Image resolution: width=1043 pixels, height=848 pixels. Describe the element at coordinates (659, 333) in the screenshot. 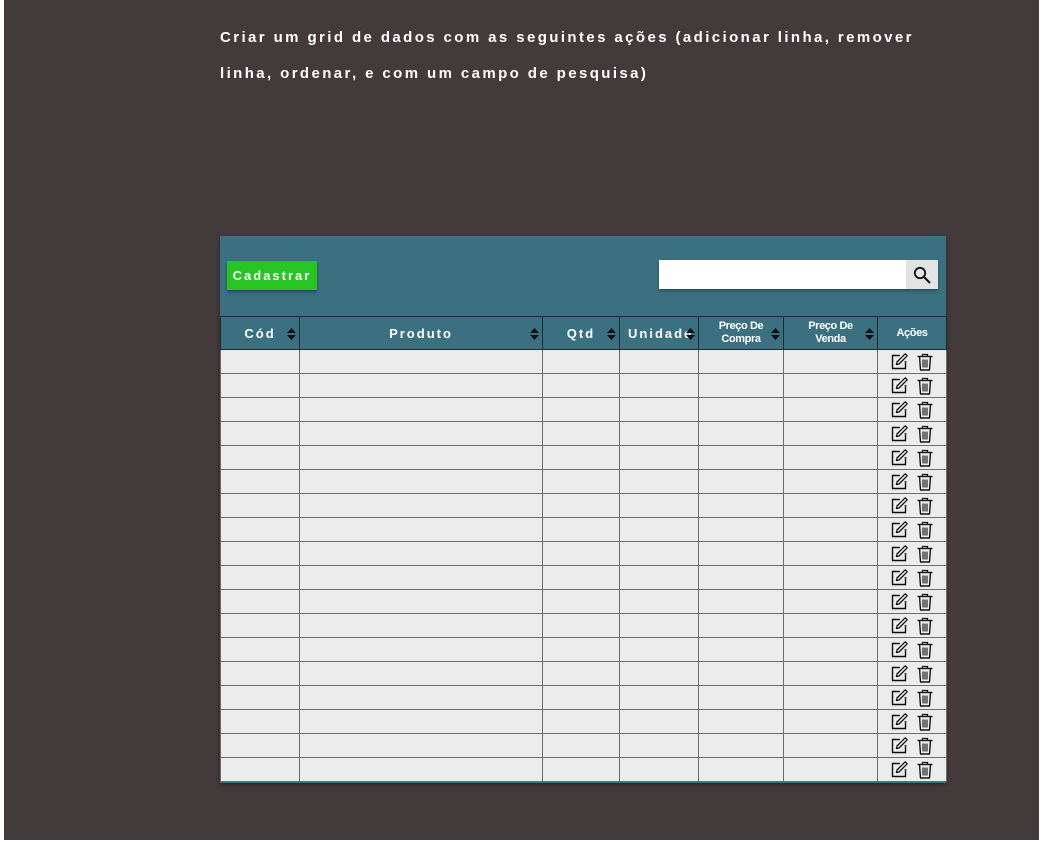

I see `column-header-unidade: Unidade` at that location.